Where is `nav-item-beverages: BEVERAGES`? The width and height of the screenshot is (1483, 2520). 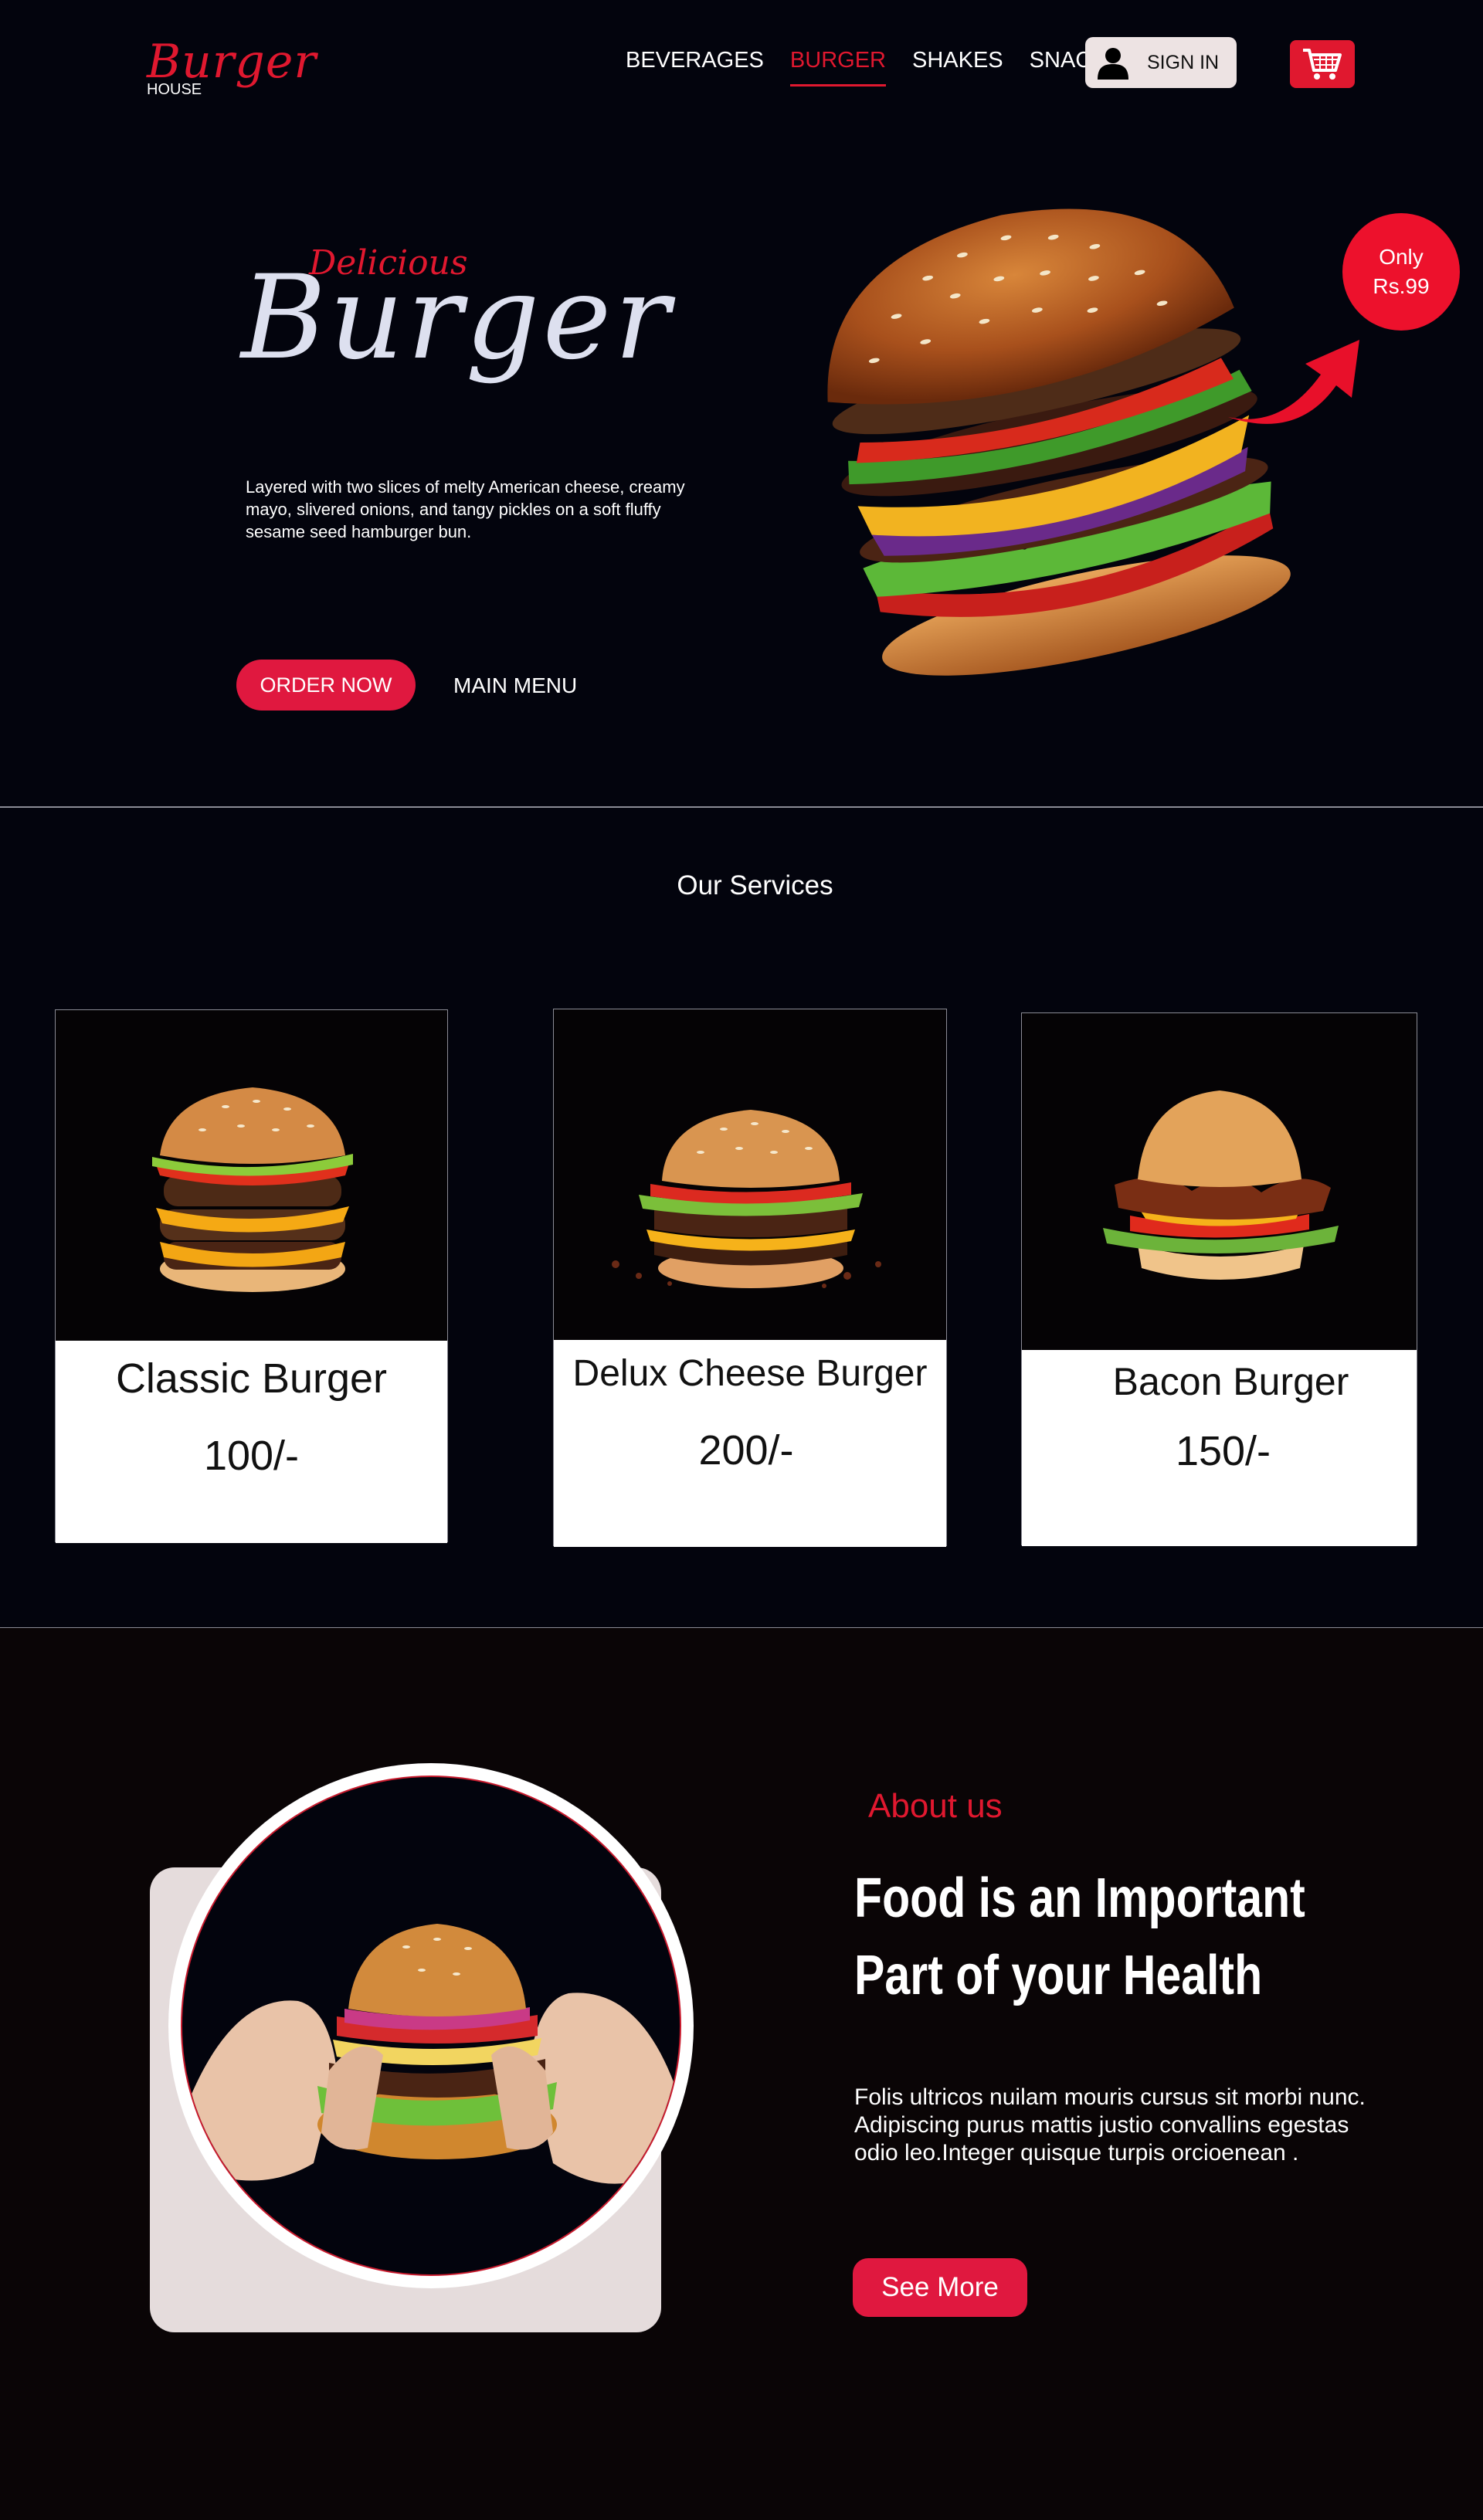 nav-item-beverages: BEVERAGES is located at coordinates (695, 67).